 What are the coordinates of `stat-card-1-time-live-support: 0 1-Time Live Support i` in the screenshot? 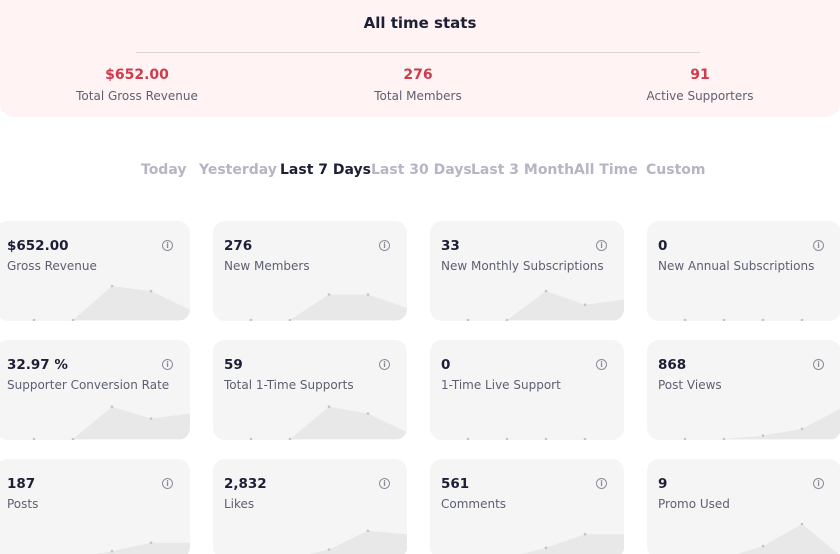 It's located at (527, 390).